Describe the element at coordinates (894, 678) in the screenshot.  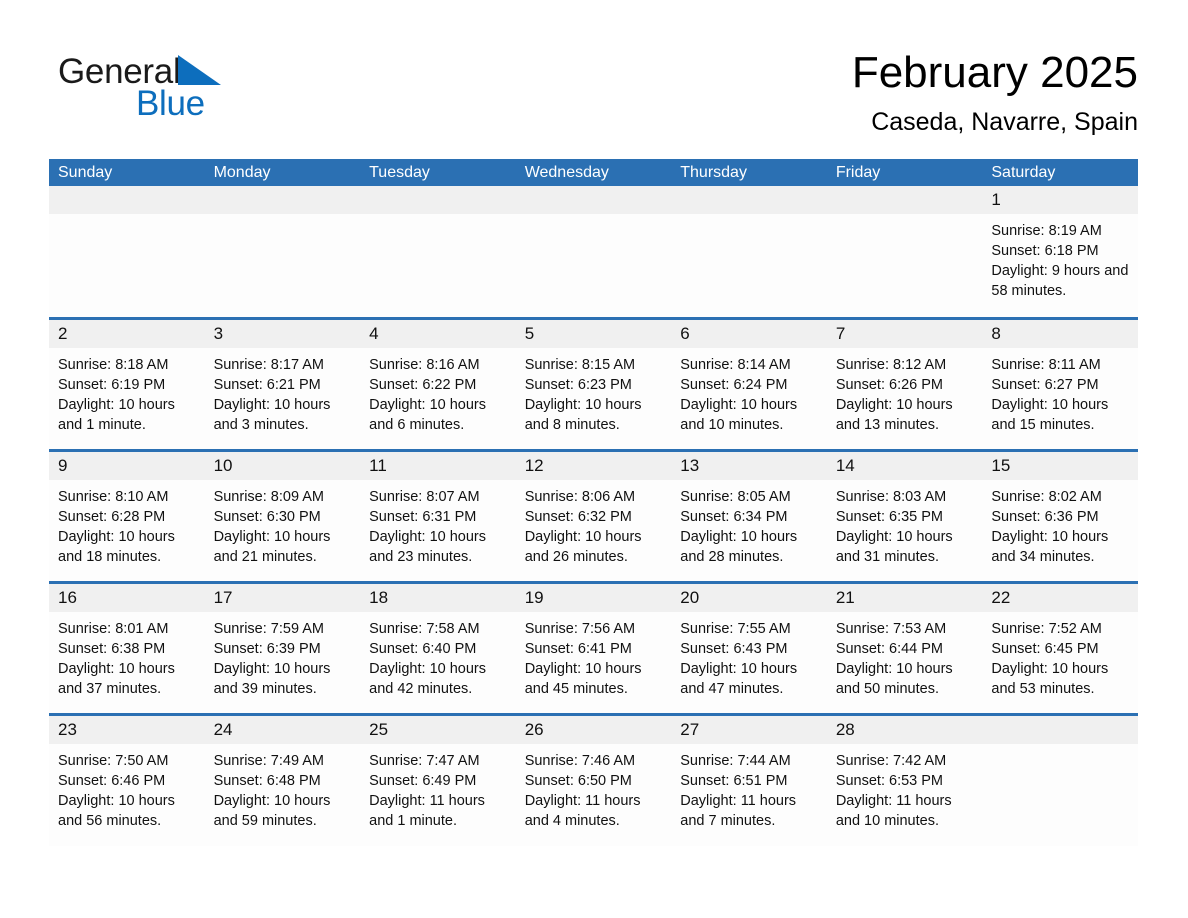
I see `daylight-text: Daylight: 10 hours and 50 minutes.` at that location.